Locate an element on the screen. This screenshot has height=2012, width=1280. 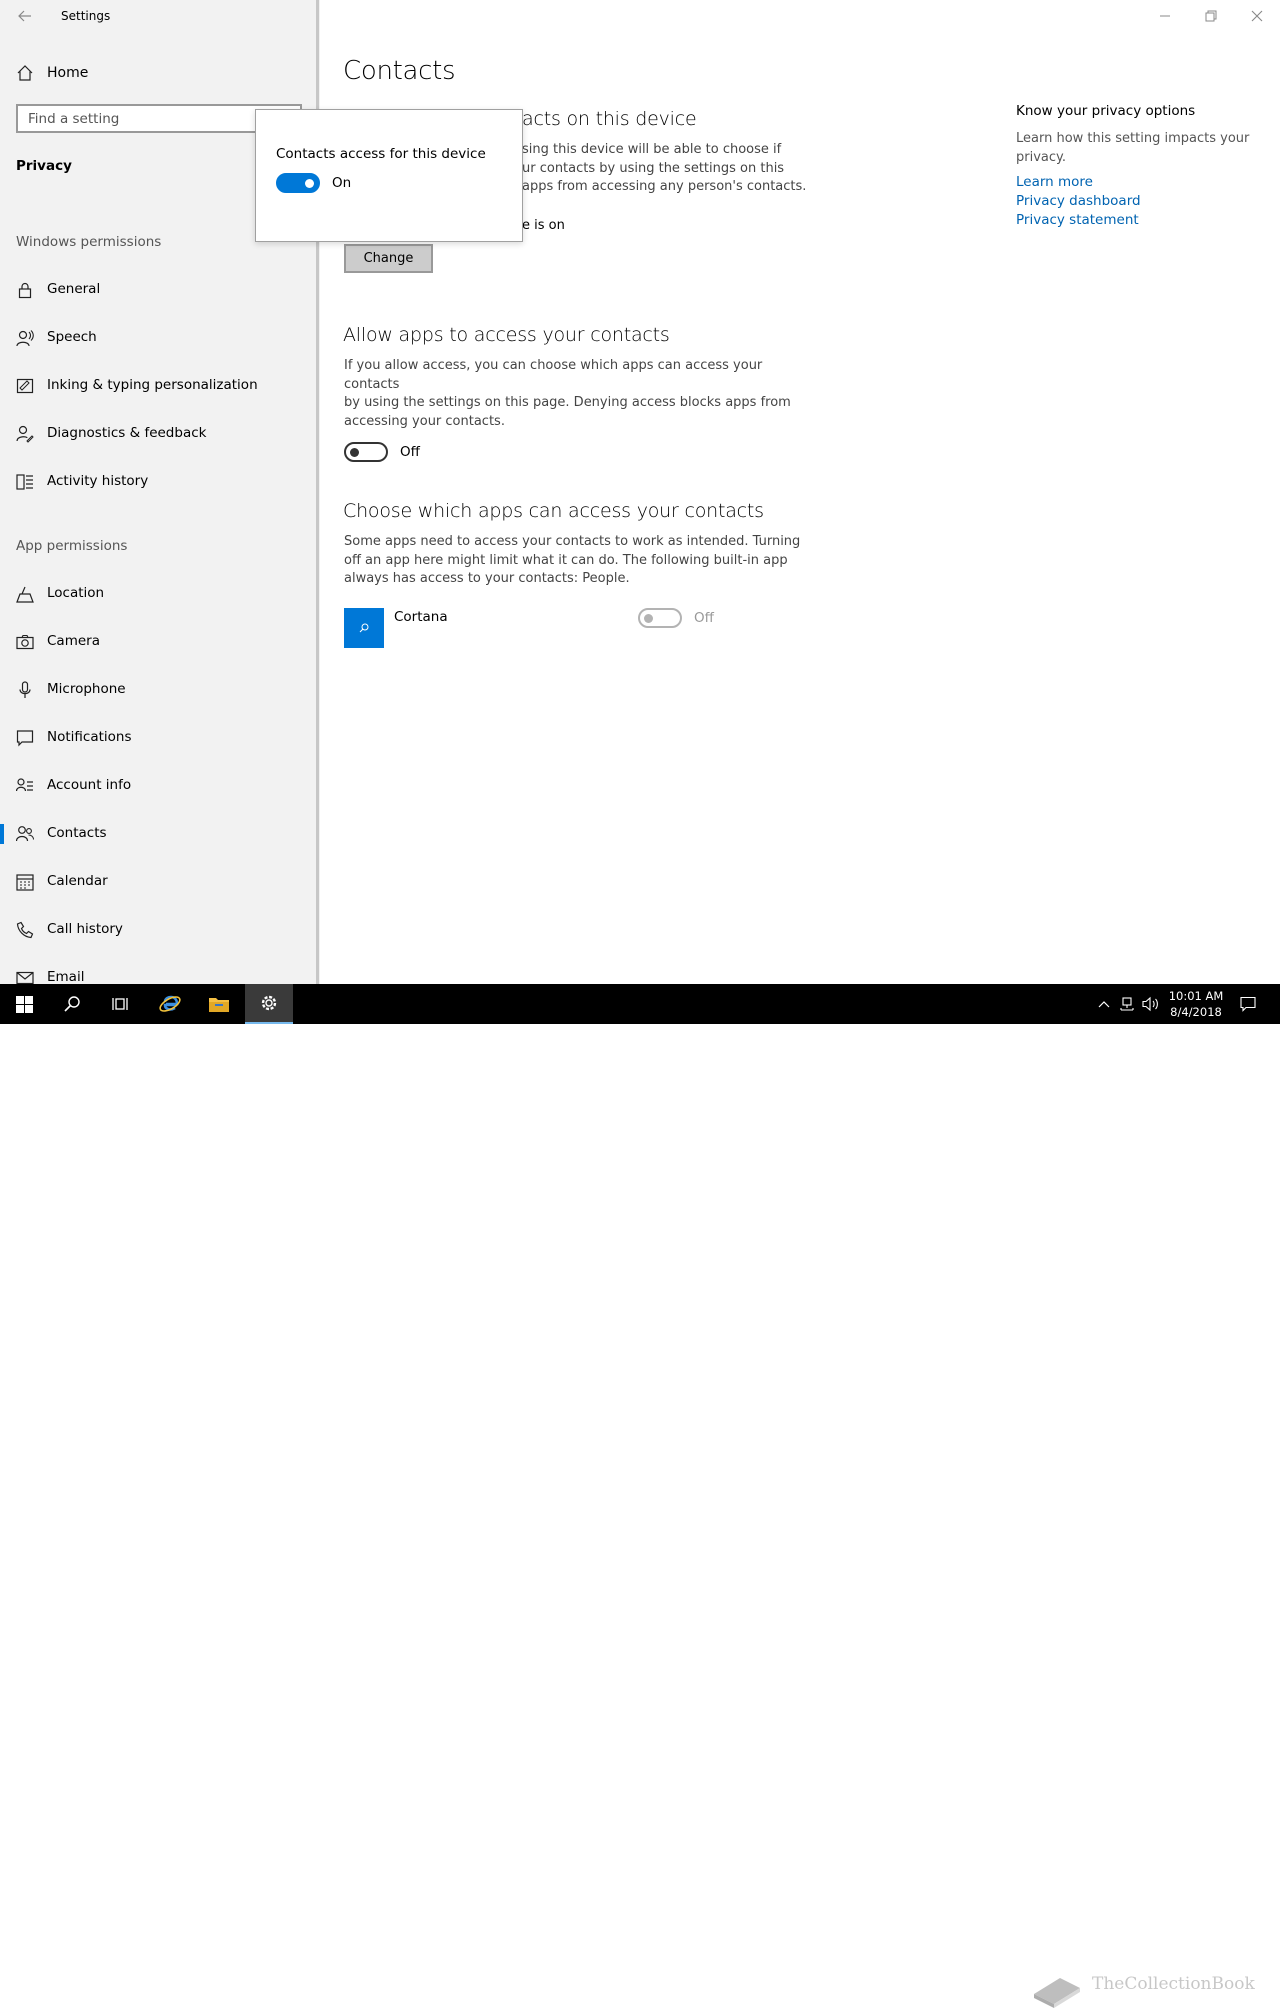
windows-logo-icon is located at coordinates (24, 1004).